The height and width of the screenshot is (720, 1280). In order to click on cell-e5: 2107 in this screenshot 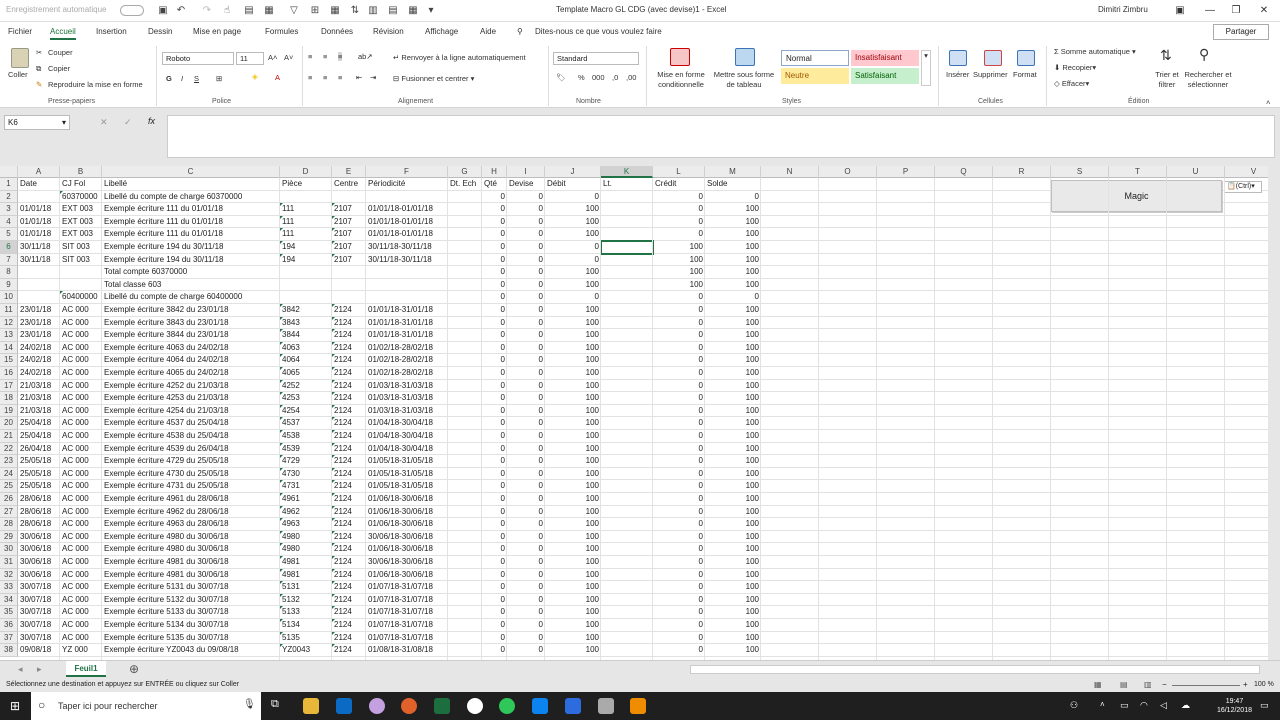, I will do `click(349, 234)`.